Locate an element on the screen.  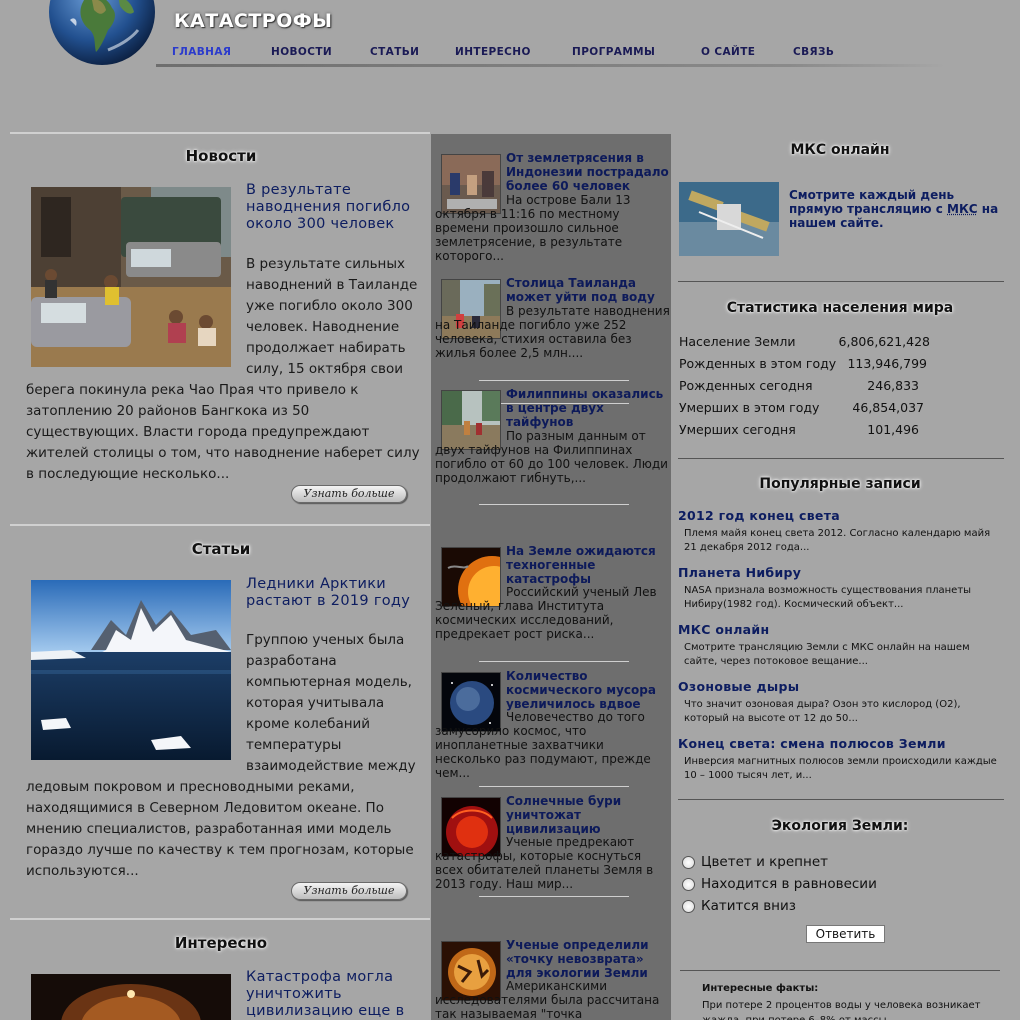
nav-articles: СТАТЬИ is located at coordinates (394, 52).